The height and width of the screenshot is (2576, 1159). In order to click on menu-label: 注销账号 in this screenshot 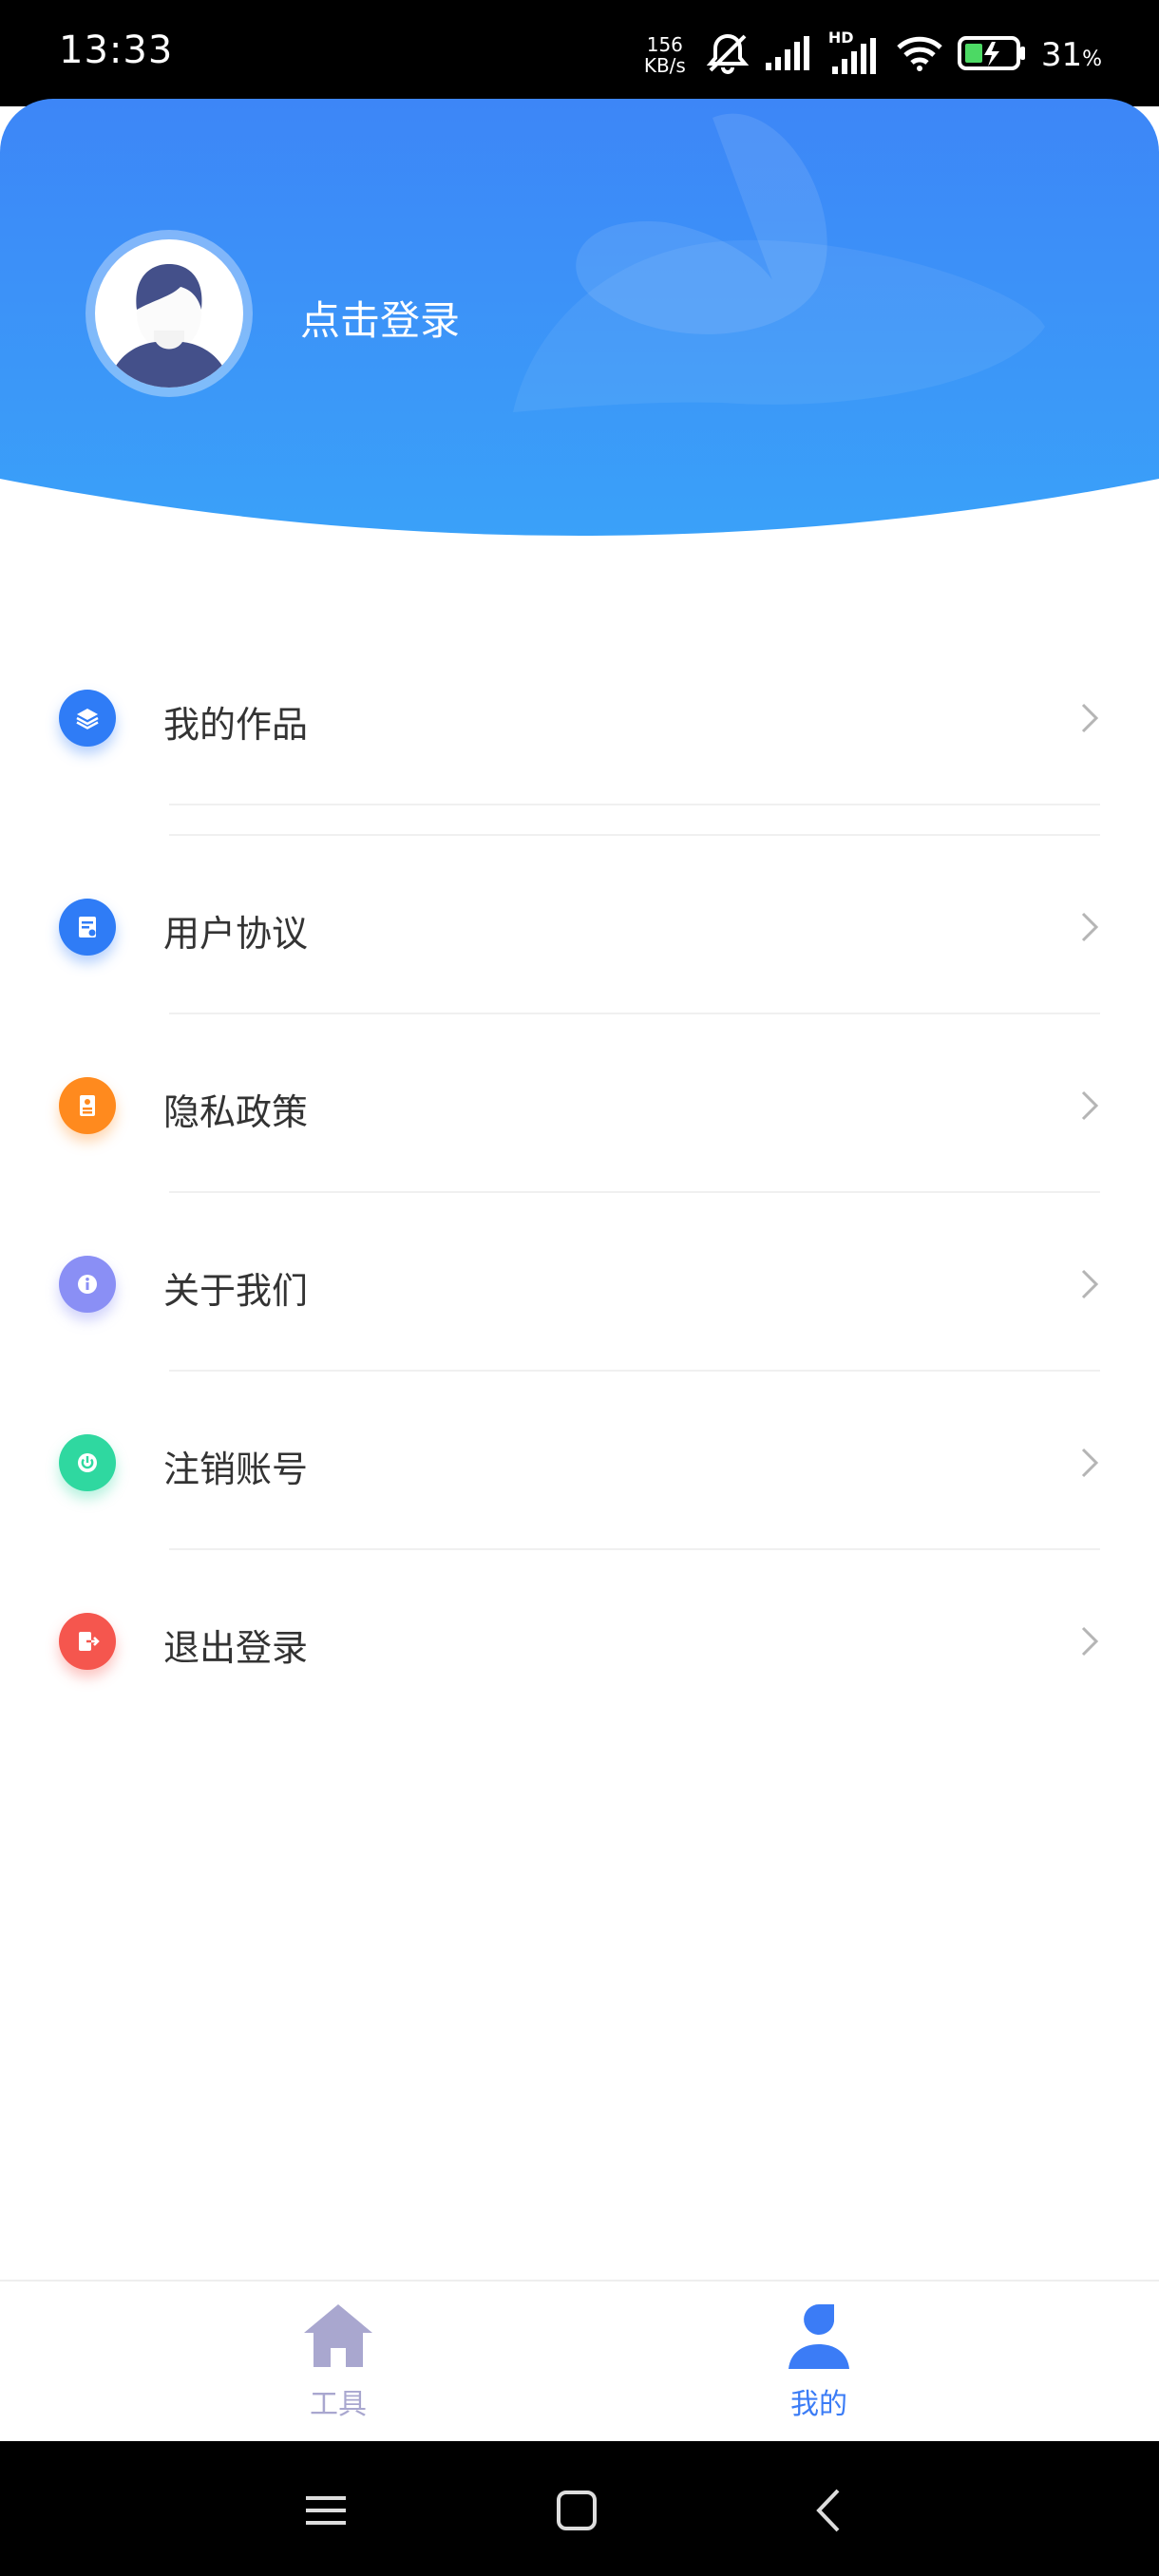, I will do `click(236, 1469)`.